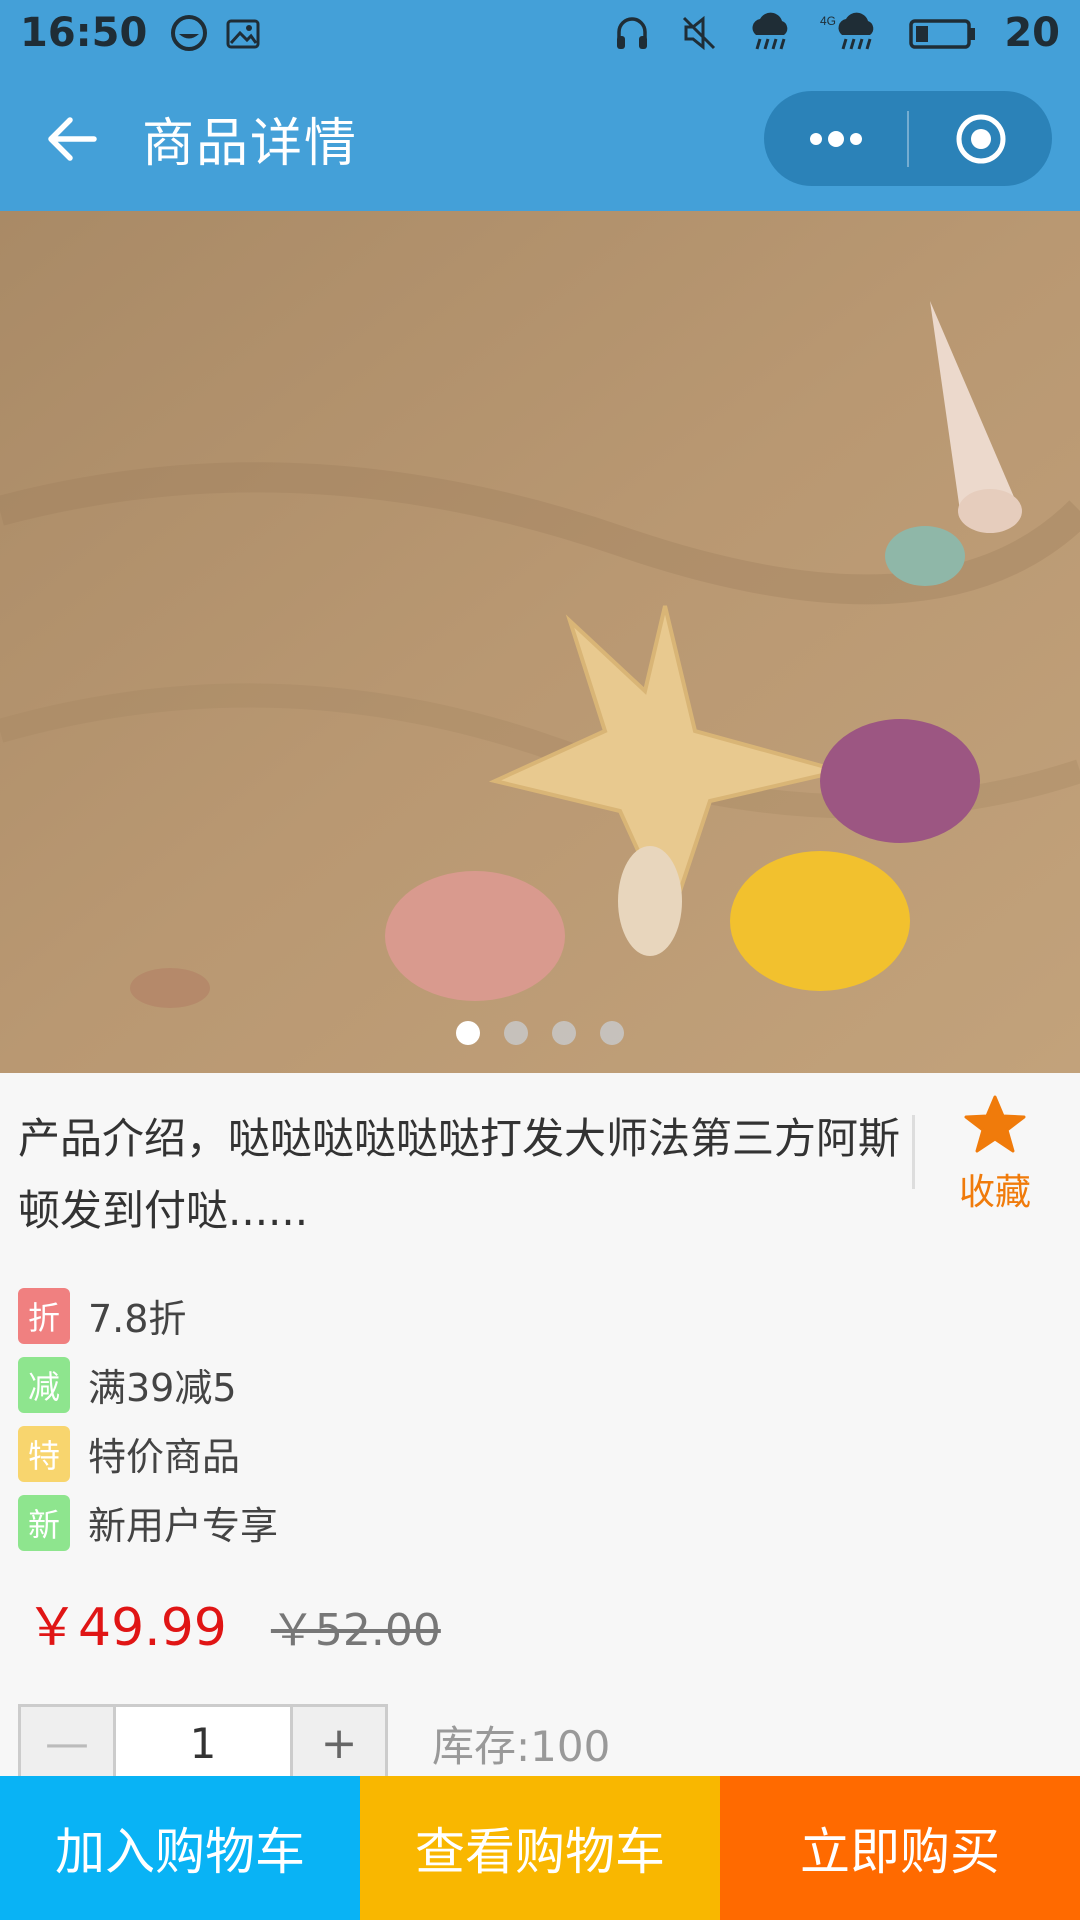  I want to click on promo-badge: 特, so click(44, 1453).